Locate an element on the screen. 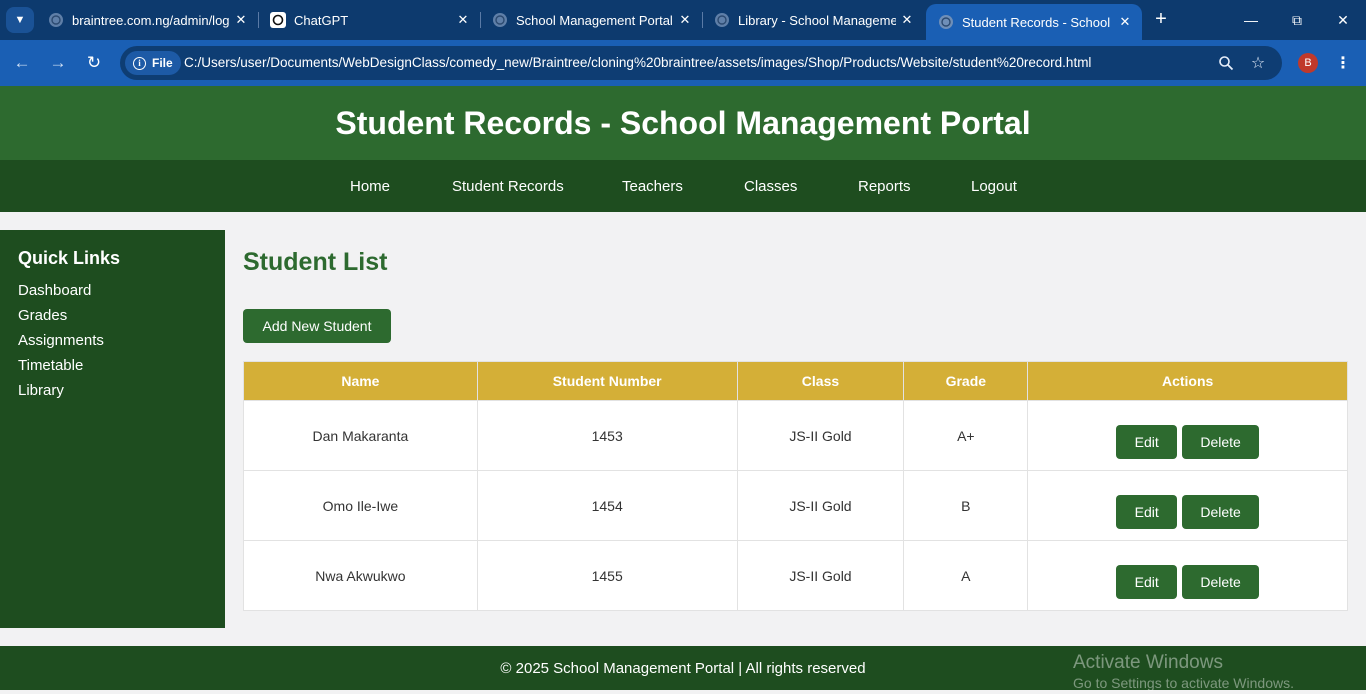 The image size is (1366, 694). sidebar-link-assignments: Assignments is located at coordinates (61, 344).